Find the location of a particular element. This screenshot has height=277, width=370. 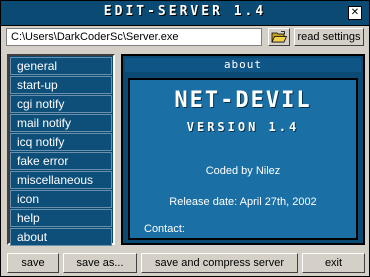

open-folder-icon is located at coordinates (279, 37).